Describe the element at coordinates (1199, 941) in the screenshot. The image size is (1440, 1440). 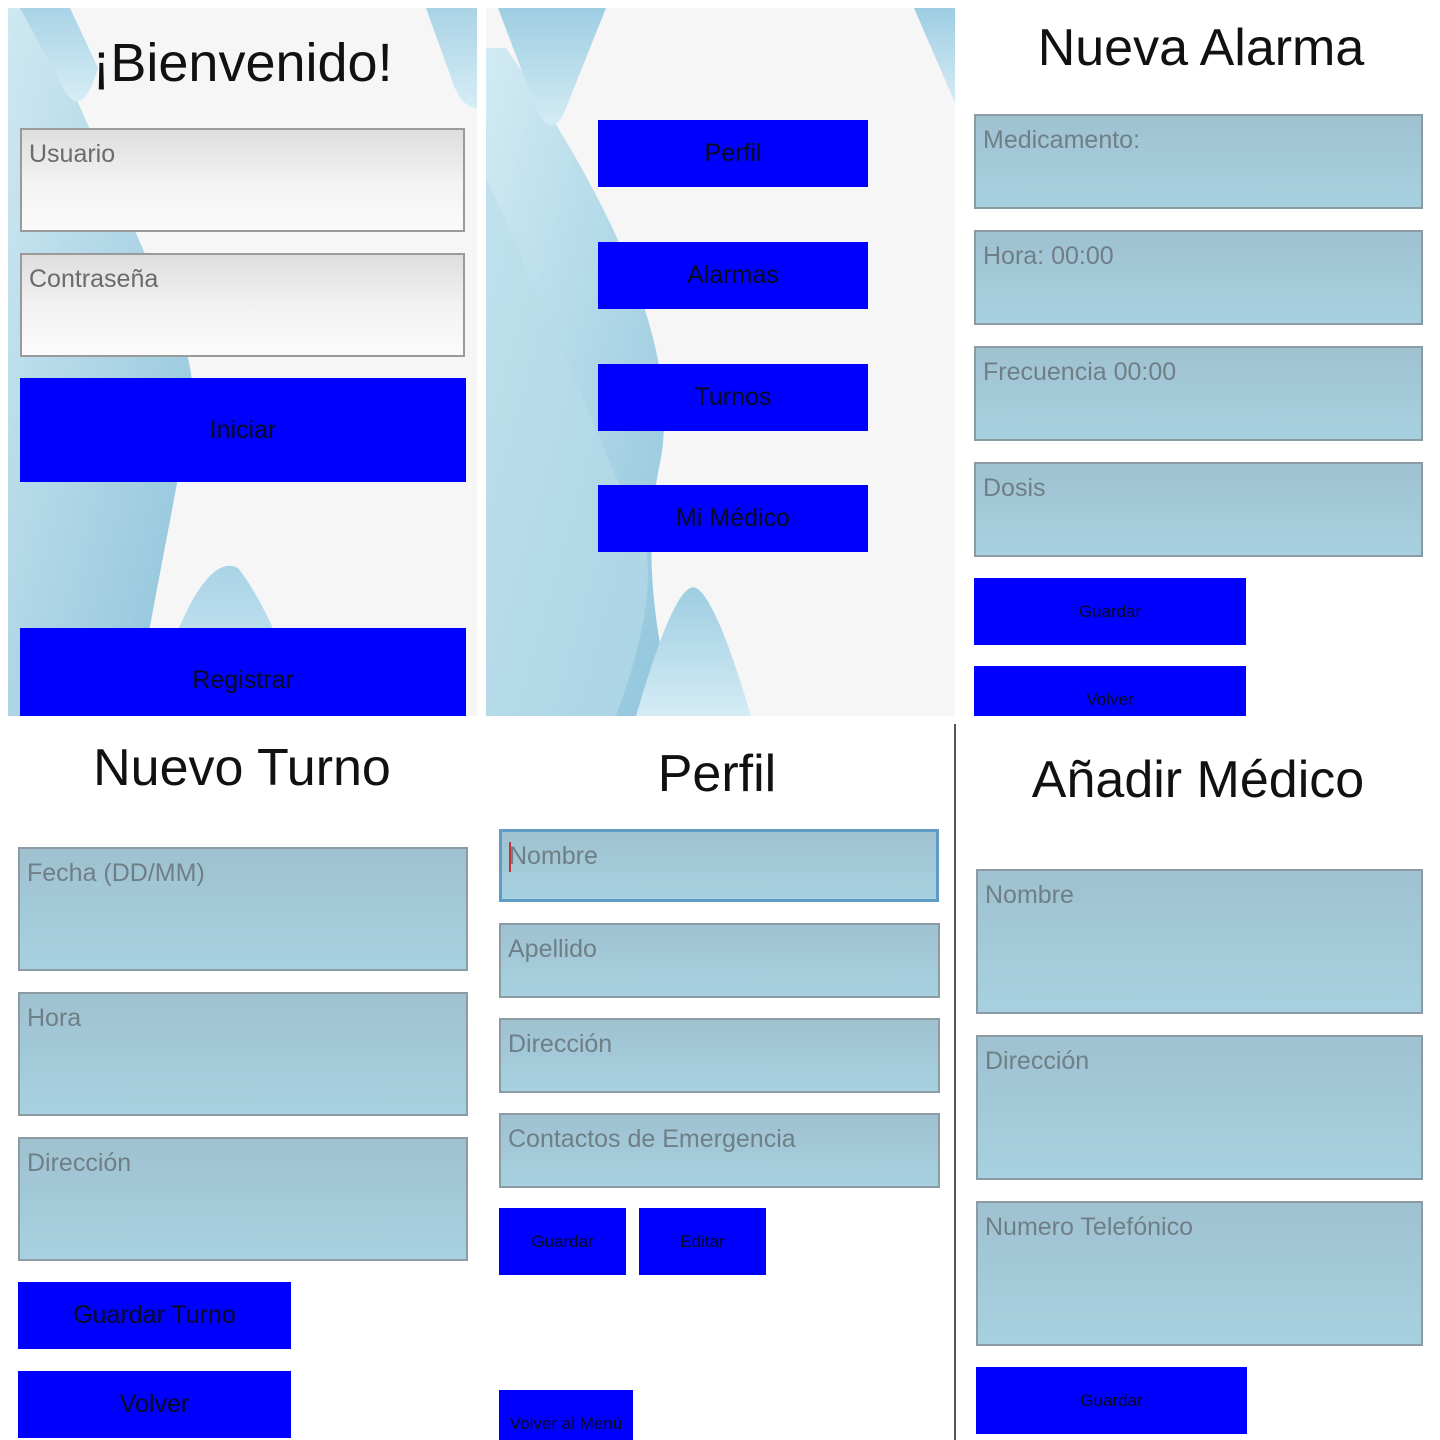
I see `doctor-name-field: Nombre` at that location.